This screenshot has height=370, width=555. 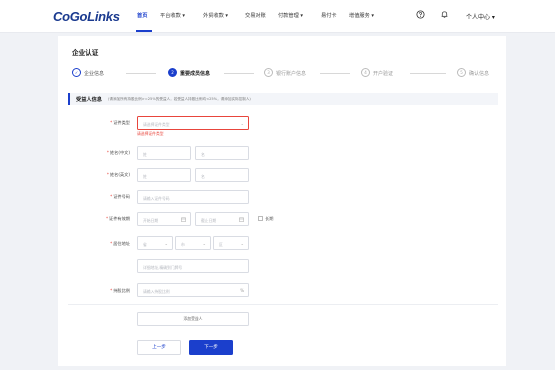 What do you see at coordinates (329, 15) in the screenshot?
I see `nav-card: 易付卡` at bounding box center [329, 15].